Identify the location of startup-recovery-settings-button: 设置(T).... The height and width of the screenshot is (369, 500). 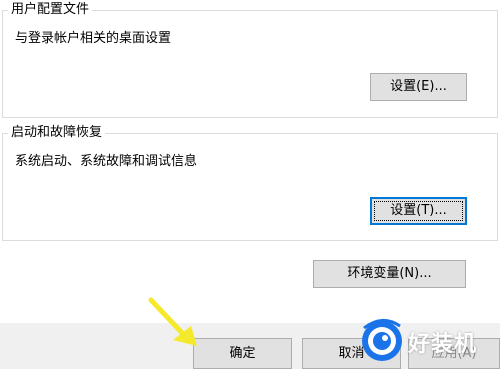
(418, 211).